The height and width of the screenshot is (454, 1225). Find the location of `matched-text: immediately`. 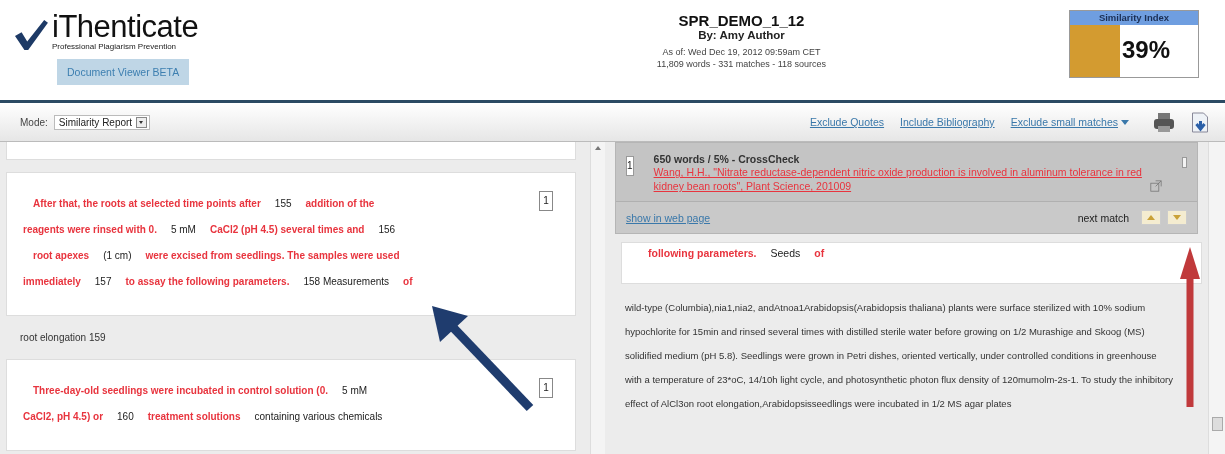

matched-text: immediately is located at coordinates (52, 281).